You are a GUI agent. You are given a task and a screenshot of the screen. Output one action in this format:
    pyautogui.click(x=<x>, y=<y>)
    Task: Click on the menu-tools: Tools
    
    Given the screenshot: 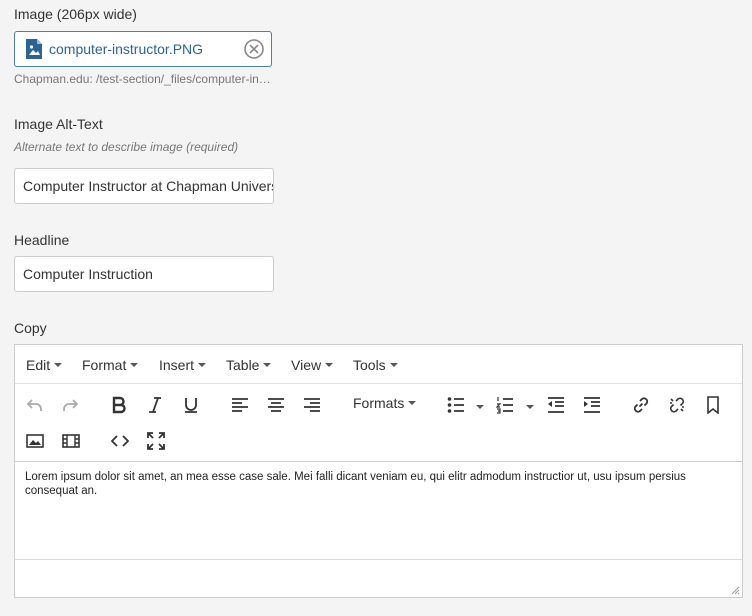 What is the action you would take?
    pyautogui.click(x=375, y=365)
    